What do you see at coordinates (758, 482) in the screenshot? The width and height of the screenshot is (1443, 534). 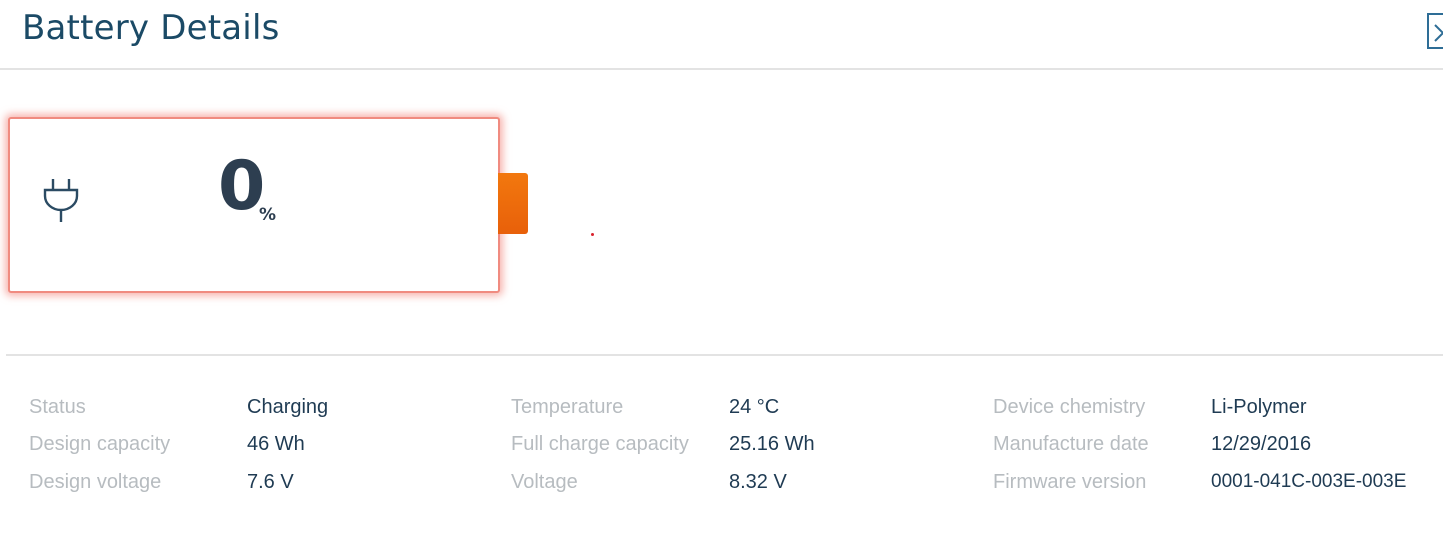 I see `voltage-value: 8.32 V` at bounding box center [758, 482].